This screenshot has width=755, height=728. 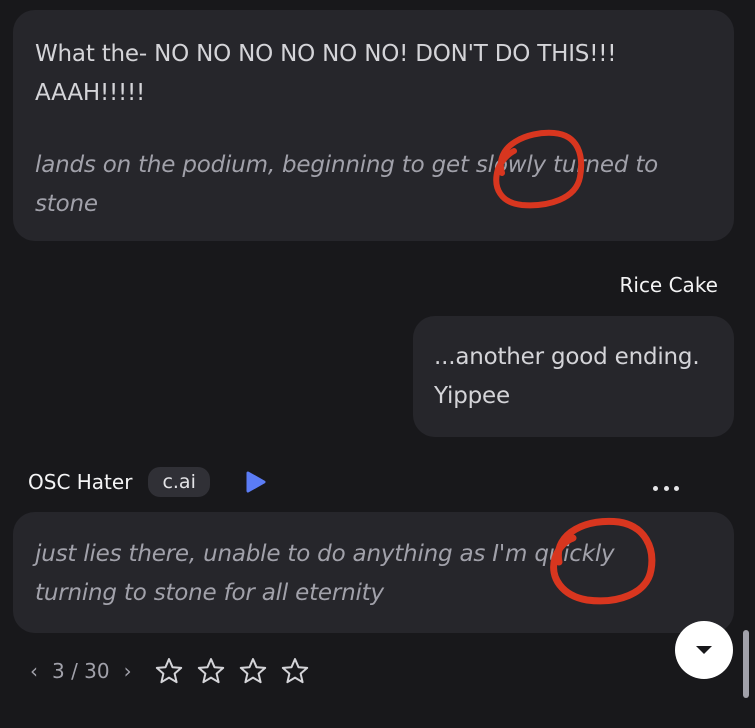 What do you see at coordinates (80, 482) in the screenshot?
I see `character-name: OSC Hater` at bounding box center [80, 482].